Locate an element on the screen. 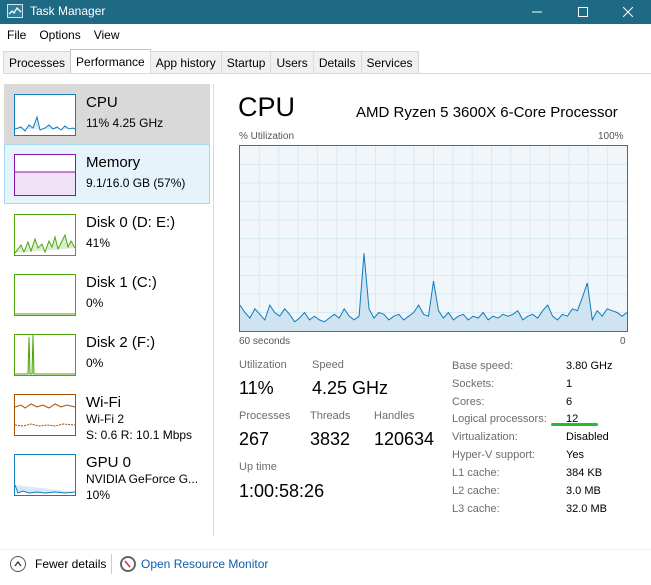 The height and width of the screenshot is (585, 651). menu-view: View is located at coordinates (106, 35).